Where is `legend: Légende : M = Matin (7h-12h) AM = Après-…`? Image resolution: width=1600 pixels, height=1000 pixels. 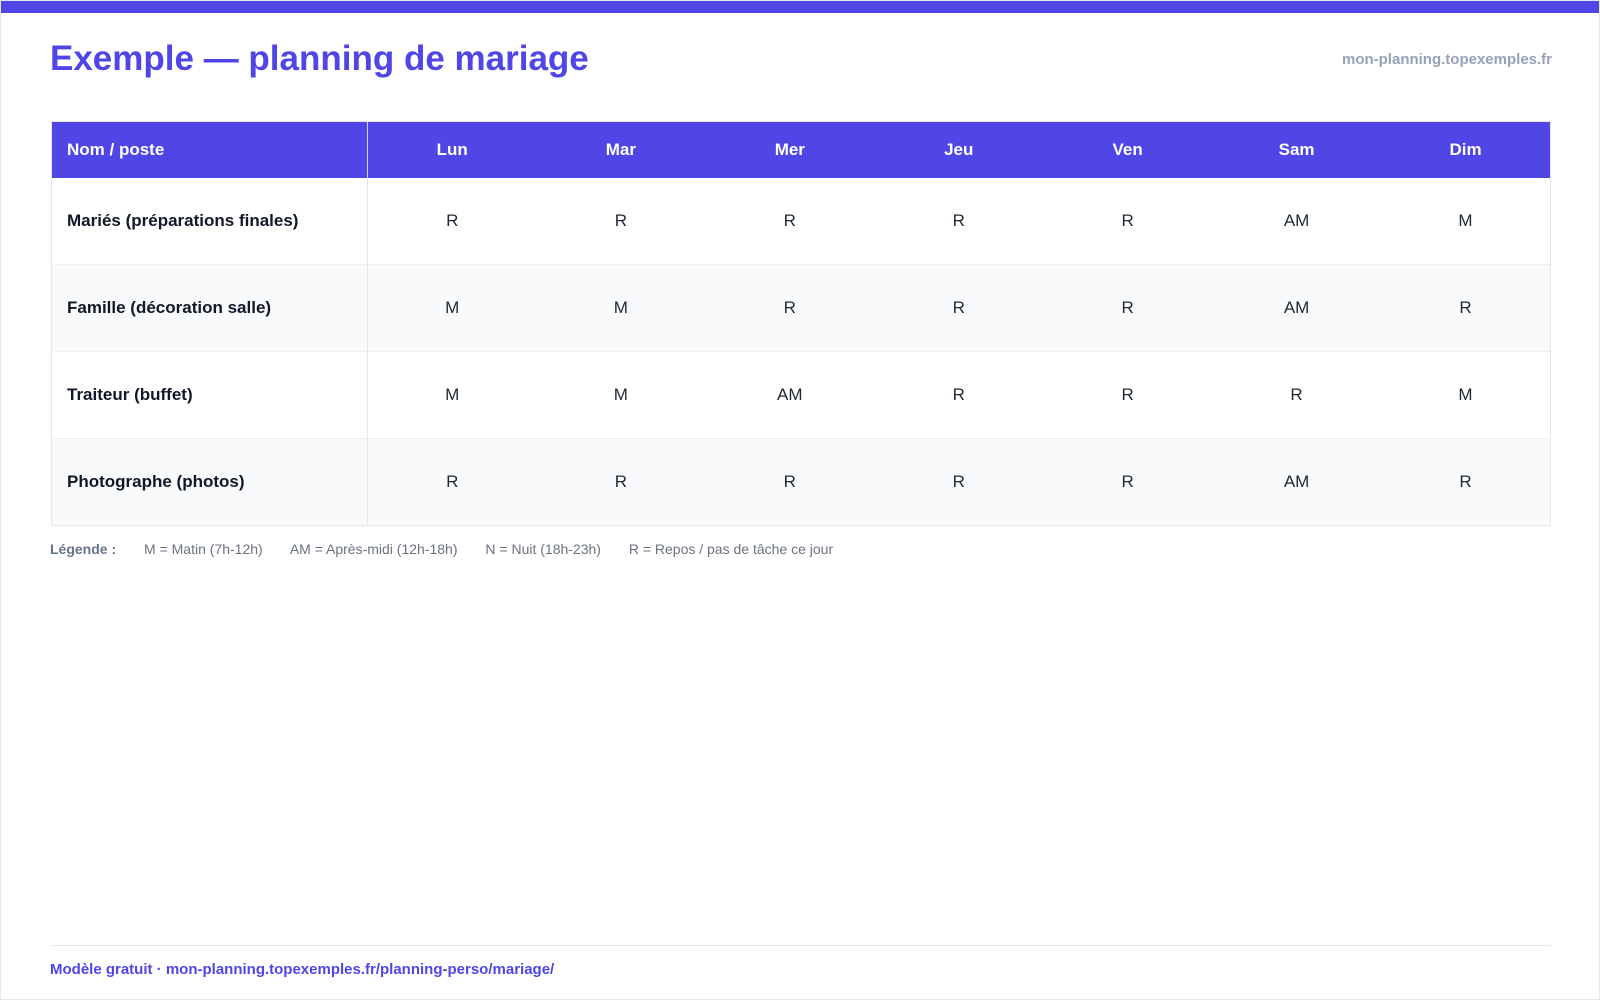 legend: Légende : M = Matin (7h-12h) AM = Après-… is located at coordinates (453, 549).